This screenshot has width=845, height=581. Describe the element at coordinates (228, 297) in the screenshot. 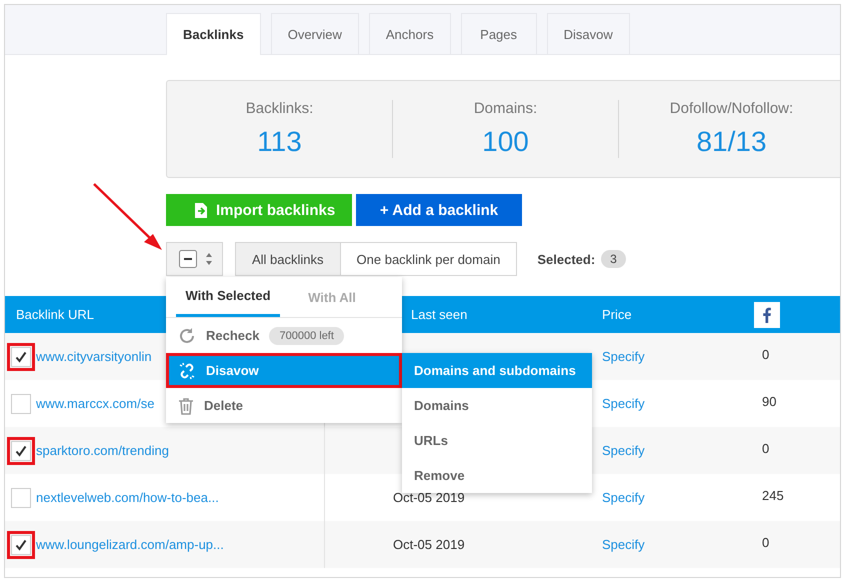

I see `menu-tab: With Selected` at that location.